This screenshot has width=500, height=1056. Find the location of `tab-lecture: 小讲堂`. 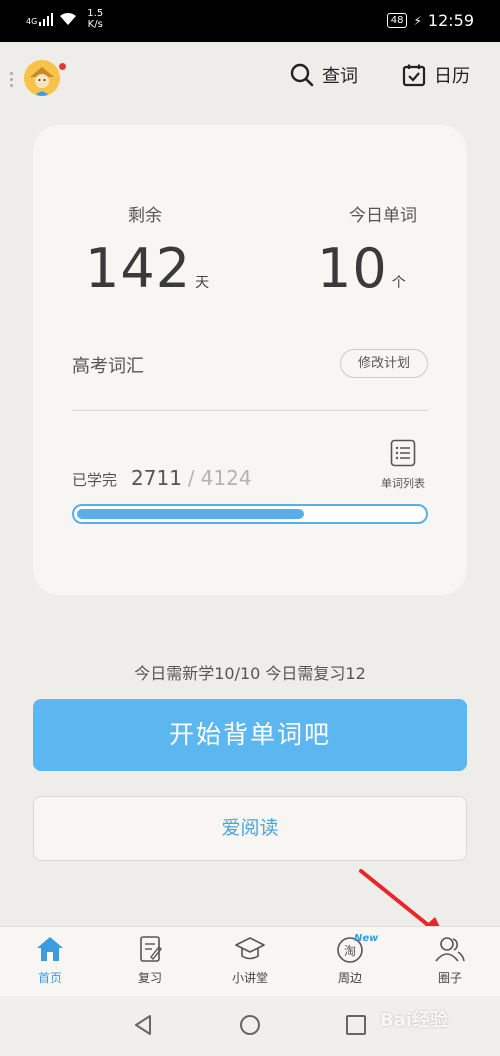

tab-lecture: 小讲堂 is located at coordinates (250, 960).